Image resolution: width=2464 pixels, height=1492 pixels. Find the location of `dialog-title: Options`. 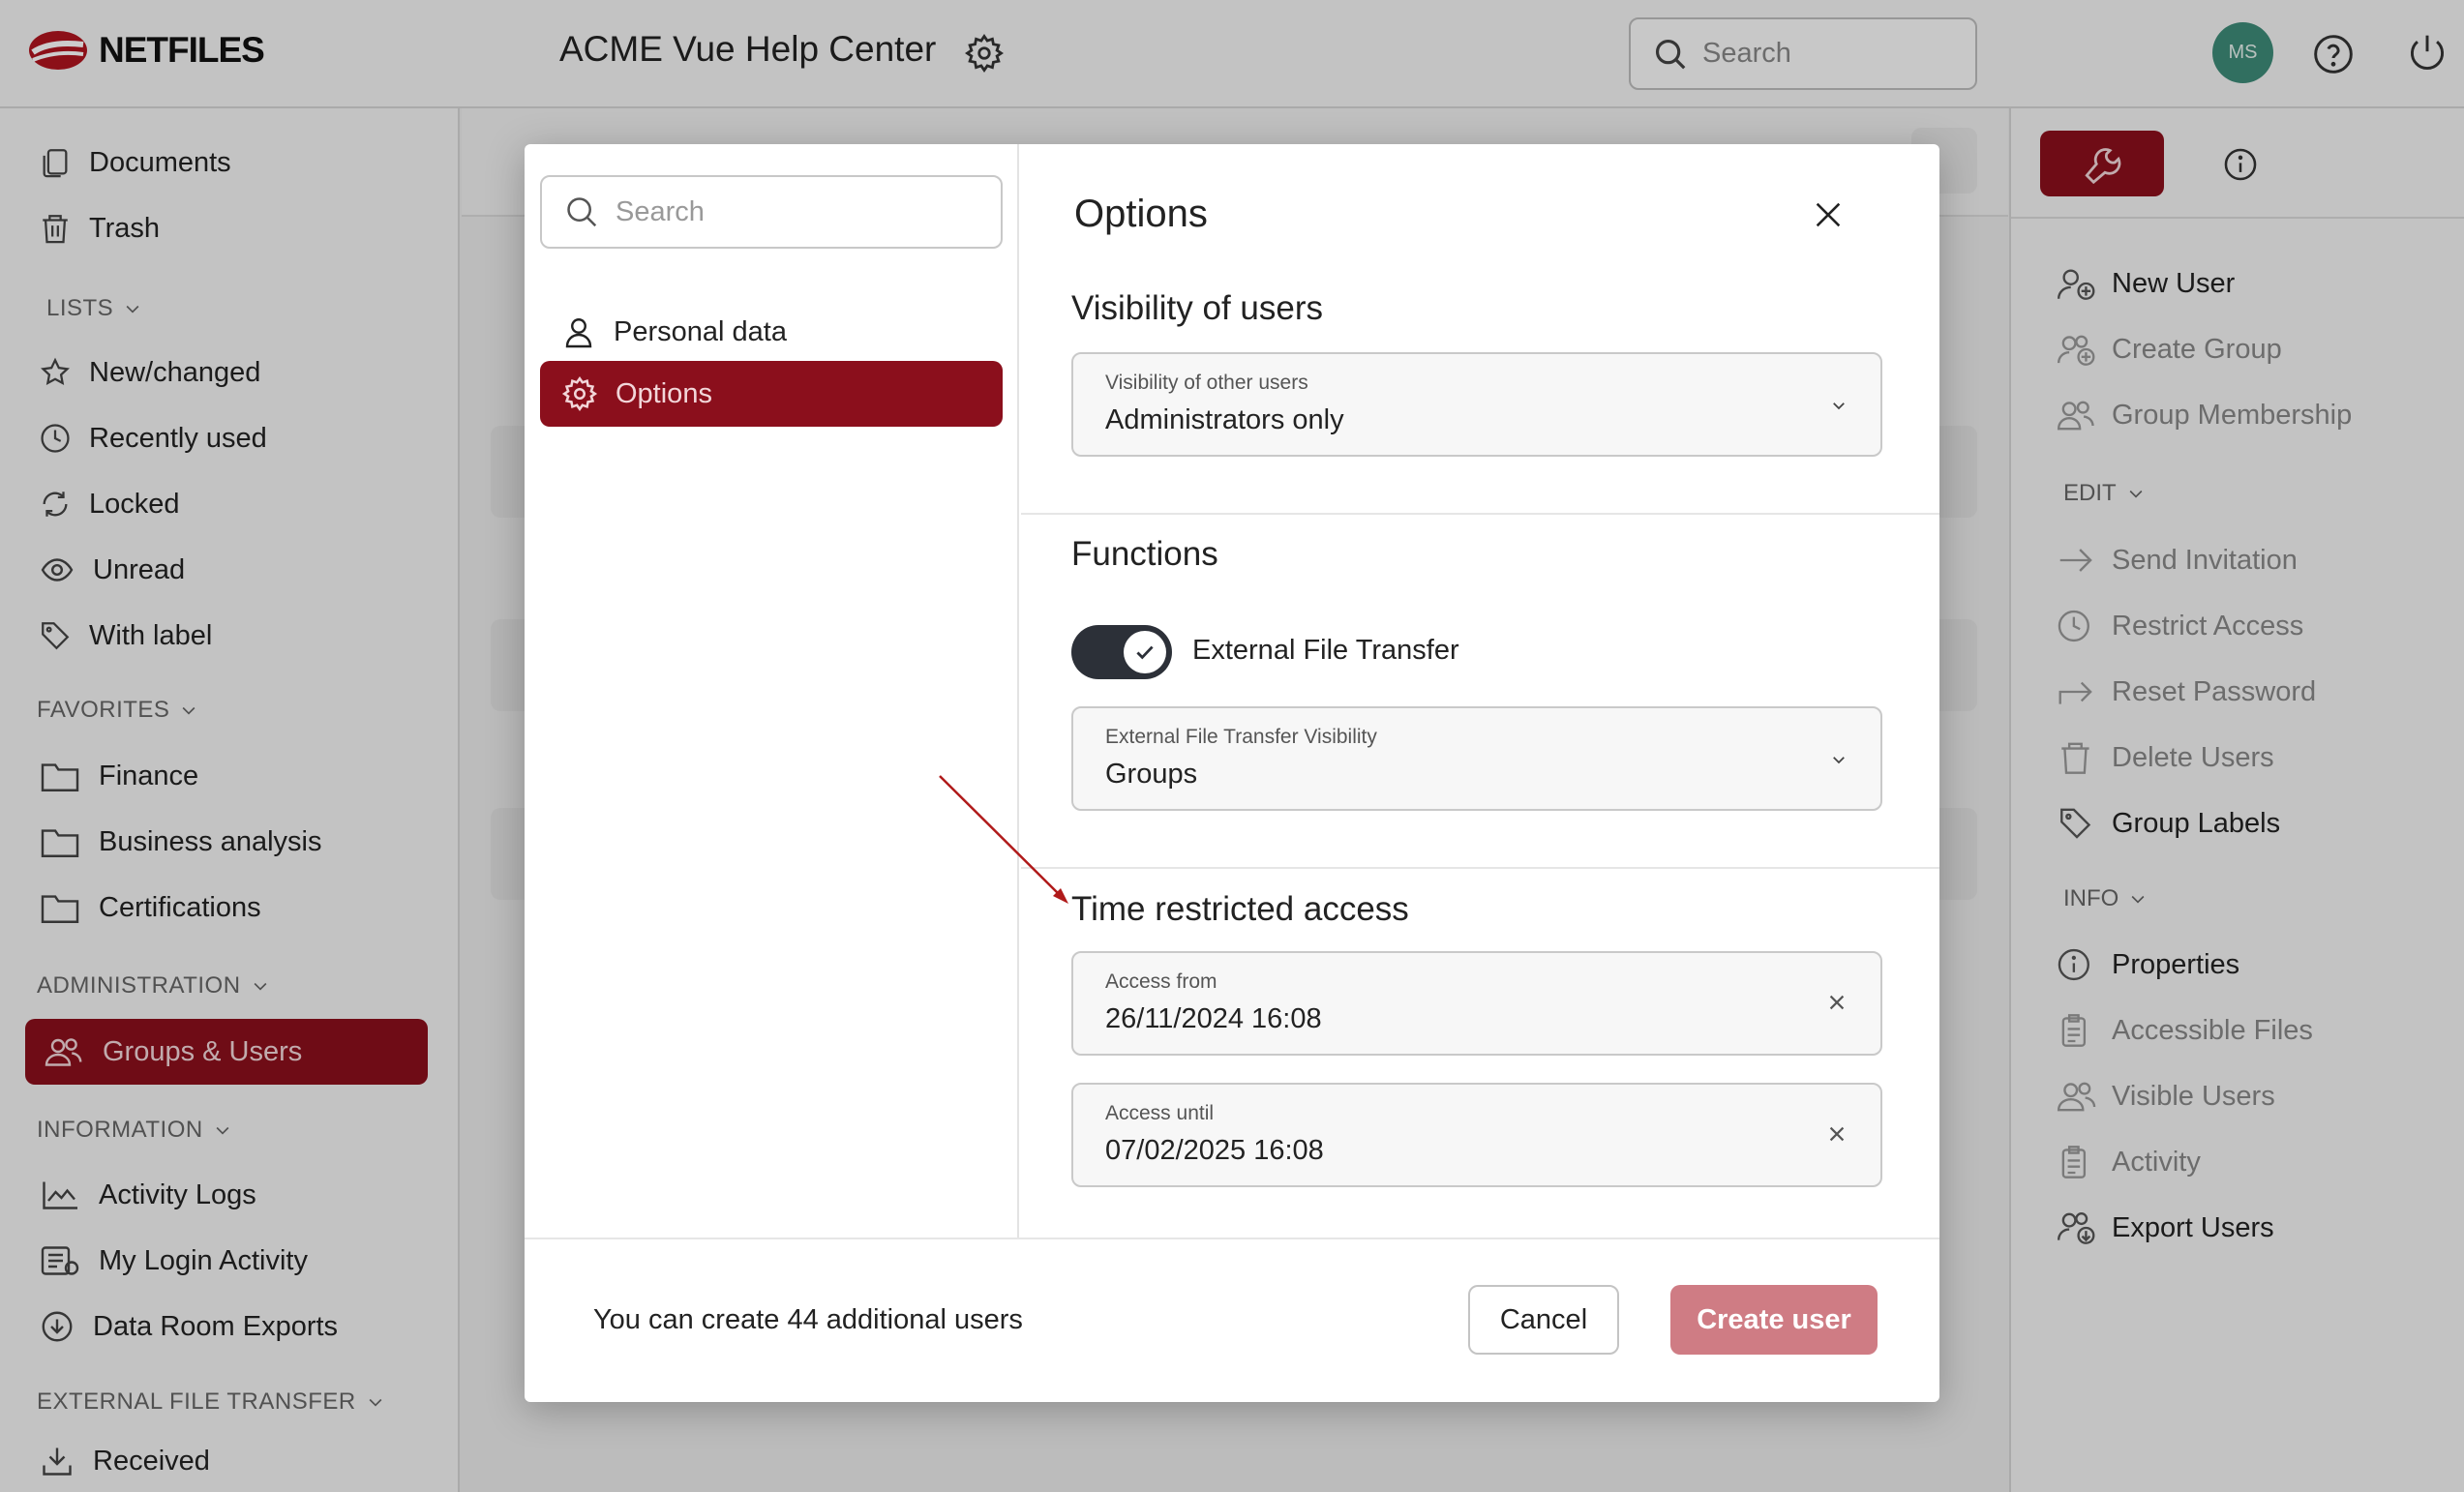

dialog-title: Options is located at coordinates (1141, 214).